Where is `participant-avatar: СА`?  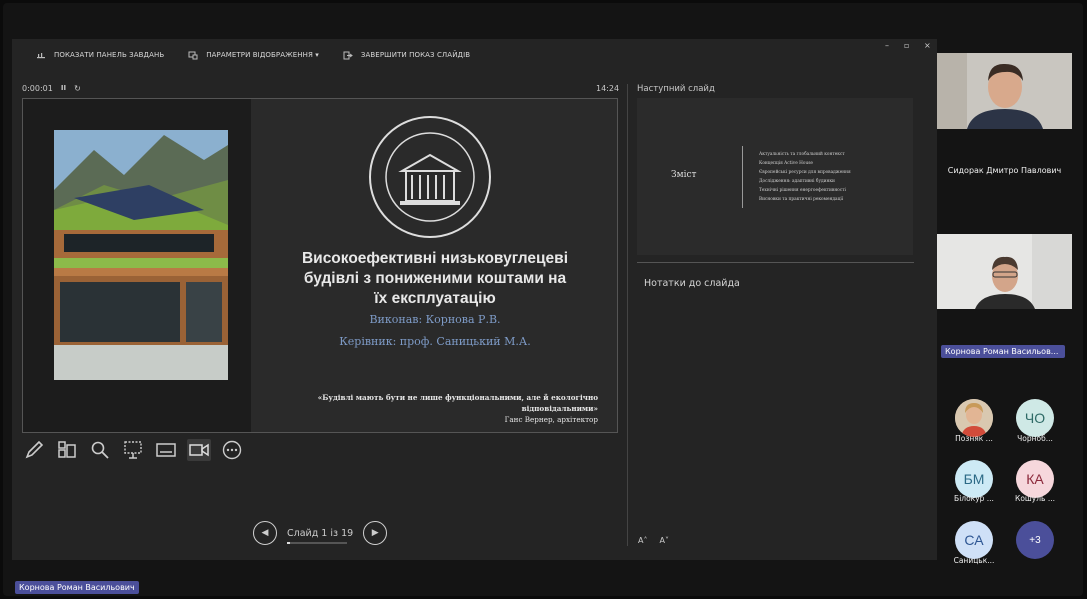
participant-avatar: СА is located at coordinates (974, 540).